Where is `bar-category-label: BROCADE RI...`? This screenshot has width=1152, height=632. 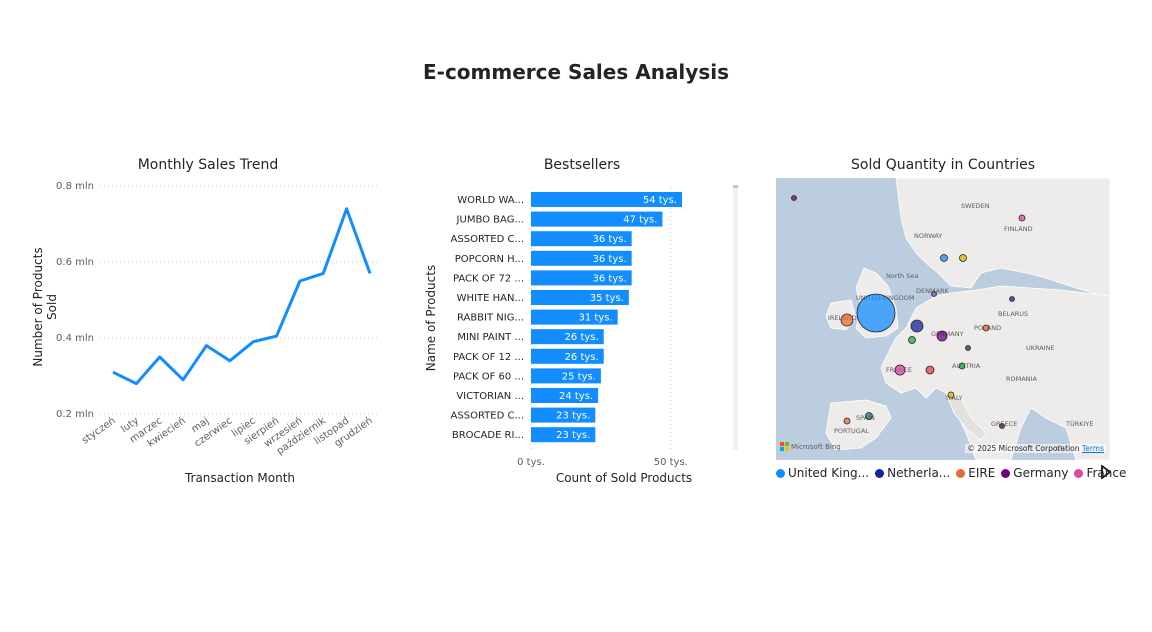
bar-category-label: BROCADE RI... is located at coordinates (488, 435).